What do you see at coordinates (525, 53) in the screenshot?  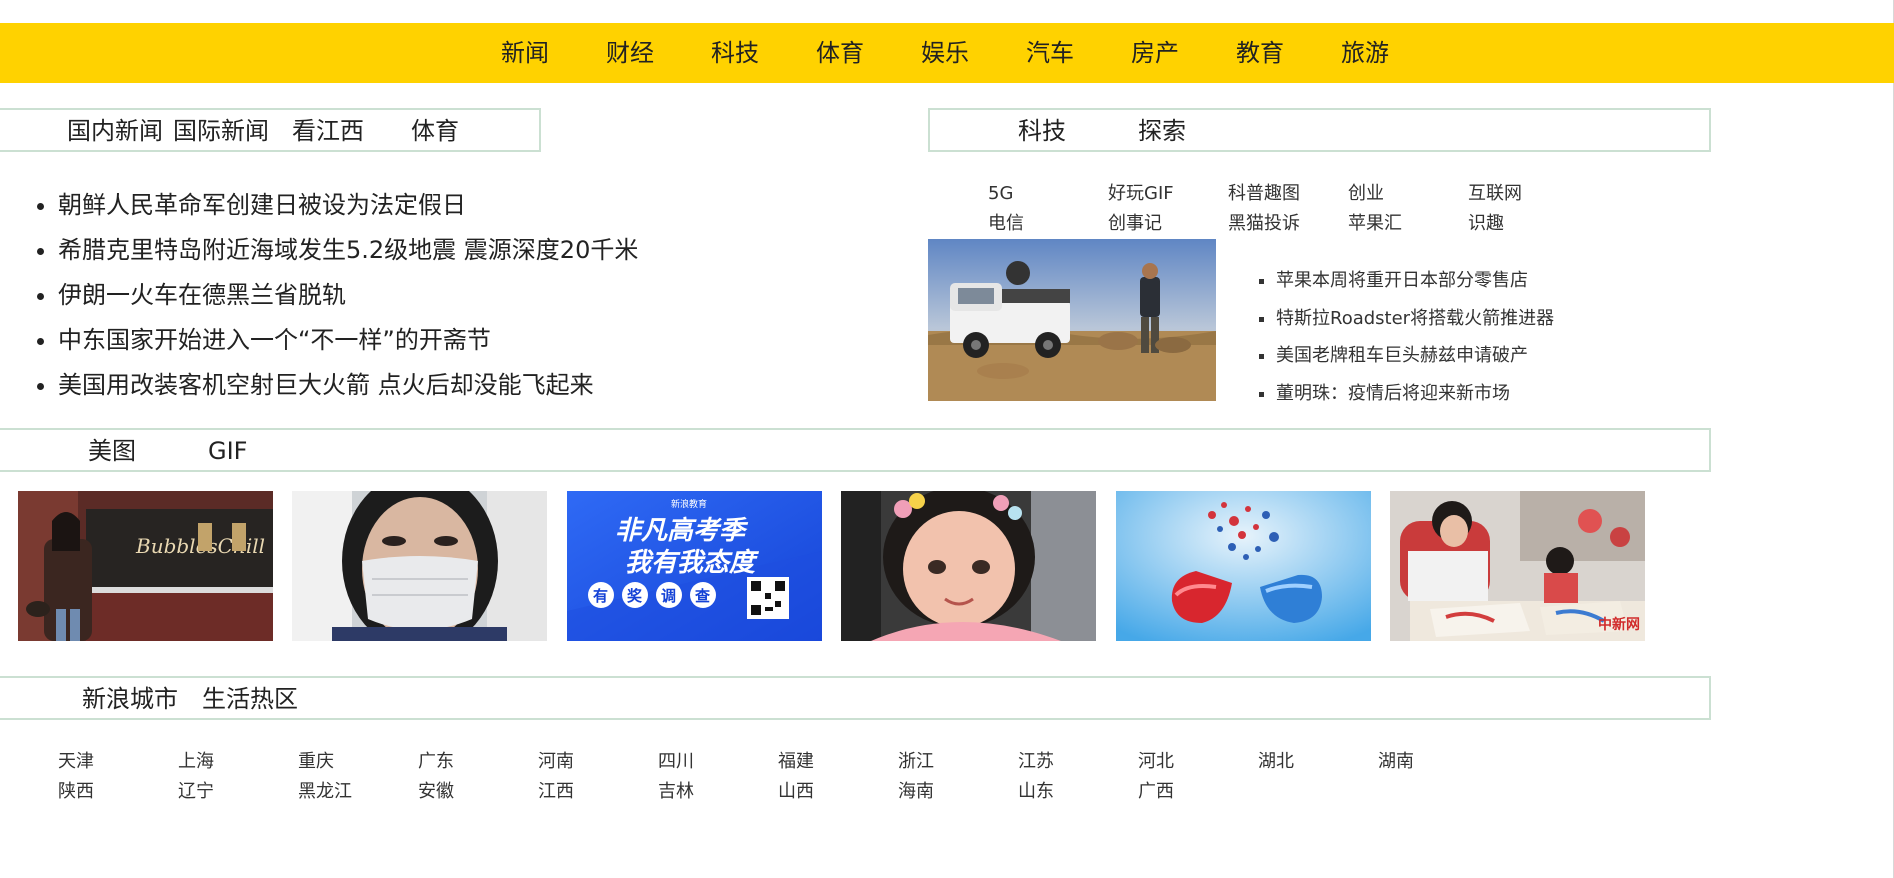 I see `nav-news: 新闻` at bounding box center [525, 53].